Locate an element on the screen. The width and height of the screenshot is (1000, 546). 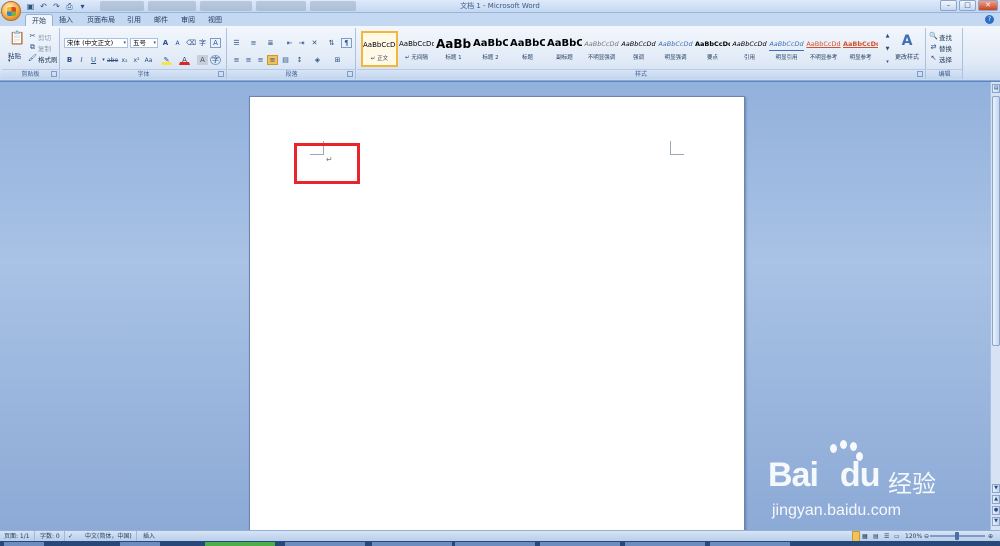
minimize-button: – is located at coordinates (948, 5).